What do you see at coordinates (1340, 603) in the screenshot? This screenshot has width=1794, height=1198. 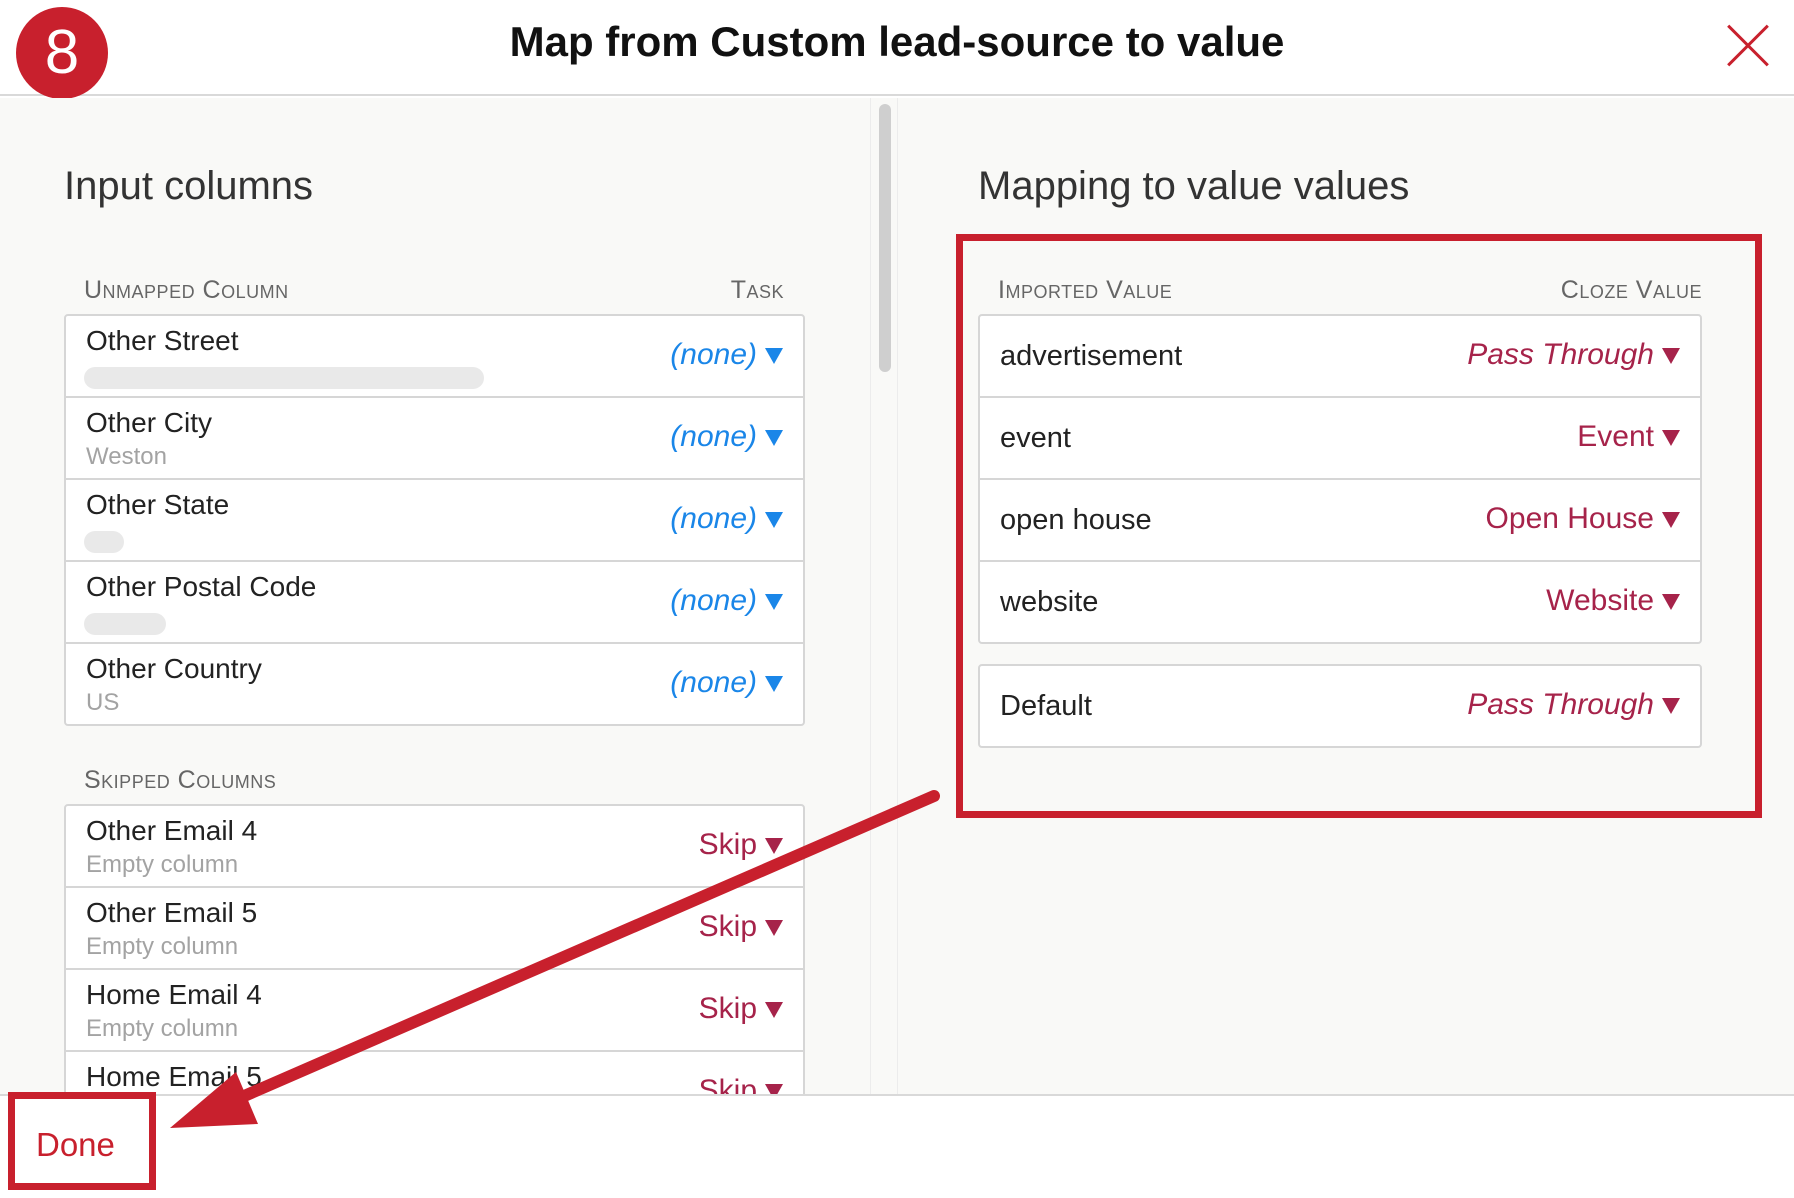 I see `list-item: website Website` at bounding box center [1340, 603].